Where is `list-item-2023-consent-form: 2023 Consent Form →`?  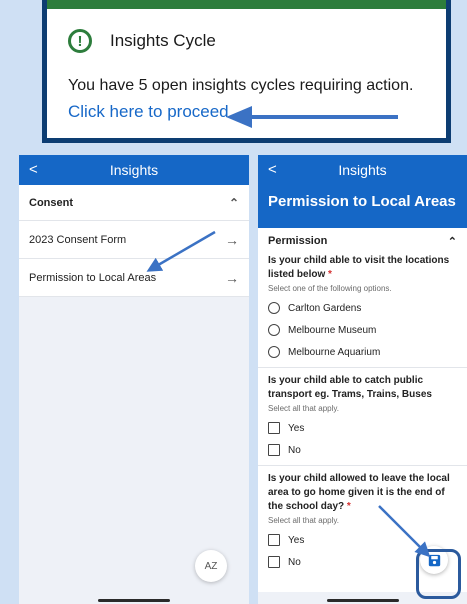 list-item-2023-consent-form: 2023 Consent Form → is located at coordinates (134, 240).